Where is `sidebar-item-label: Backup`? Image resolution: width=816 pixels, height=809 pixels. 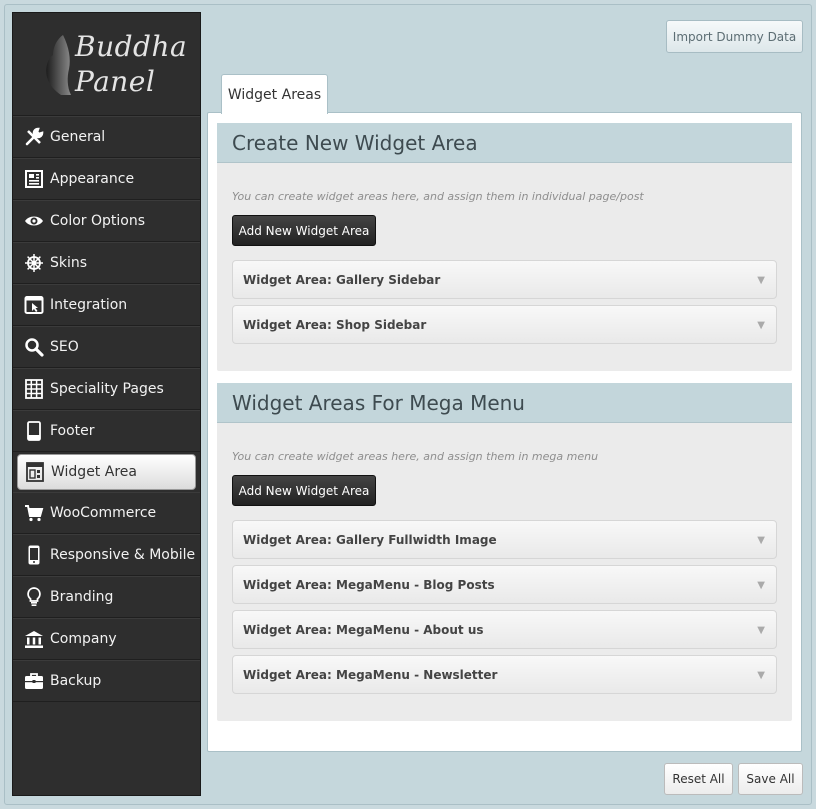
sidebar-item-label: Backup is located at coordinates (76, 681).